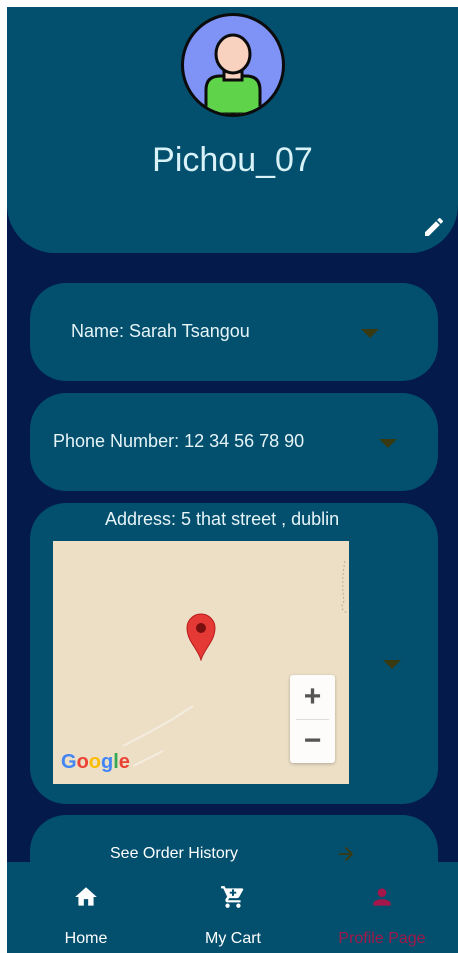 This screenshot has height=953, width=458. What do you see at coordinates (232, 160) in the screenshot?
I see `profile-username: Pichou_07` at bounding box center [232, 160].